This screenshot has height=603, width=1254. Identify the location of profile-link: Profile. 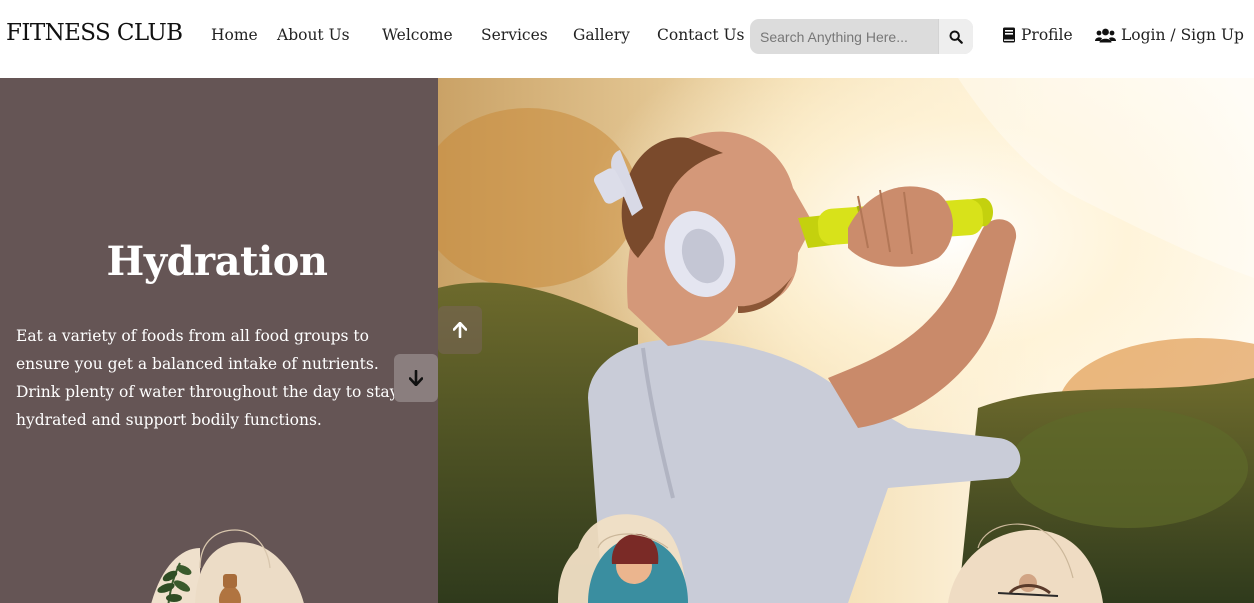
(1037, 35).